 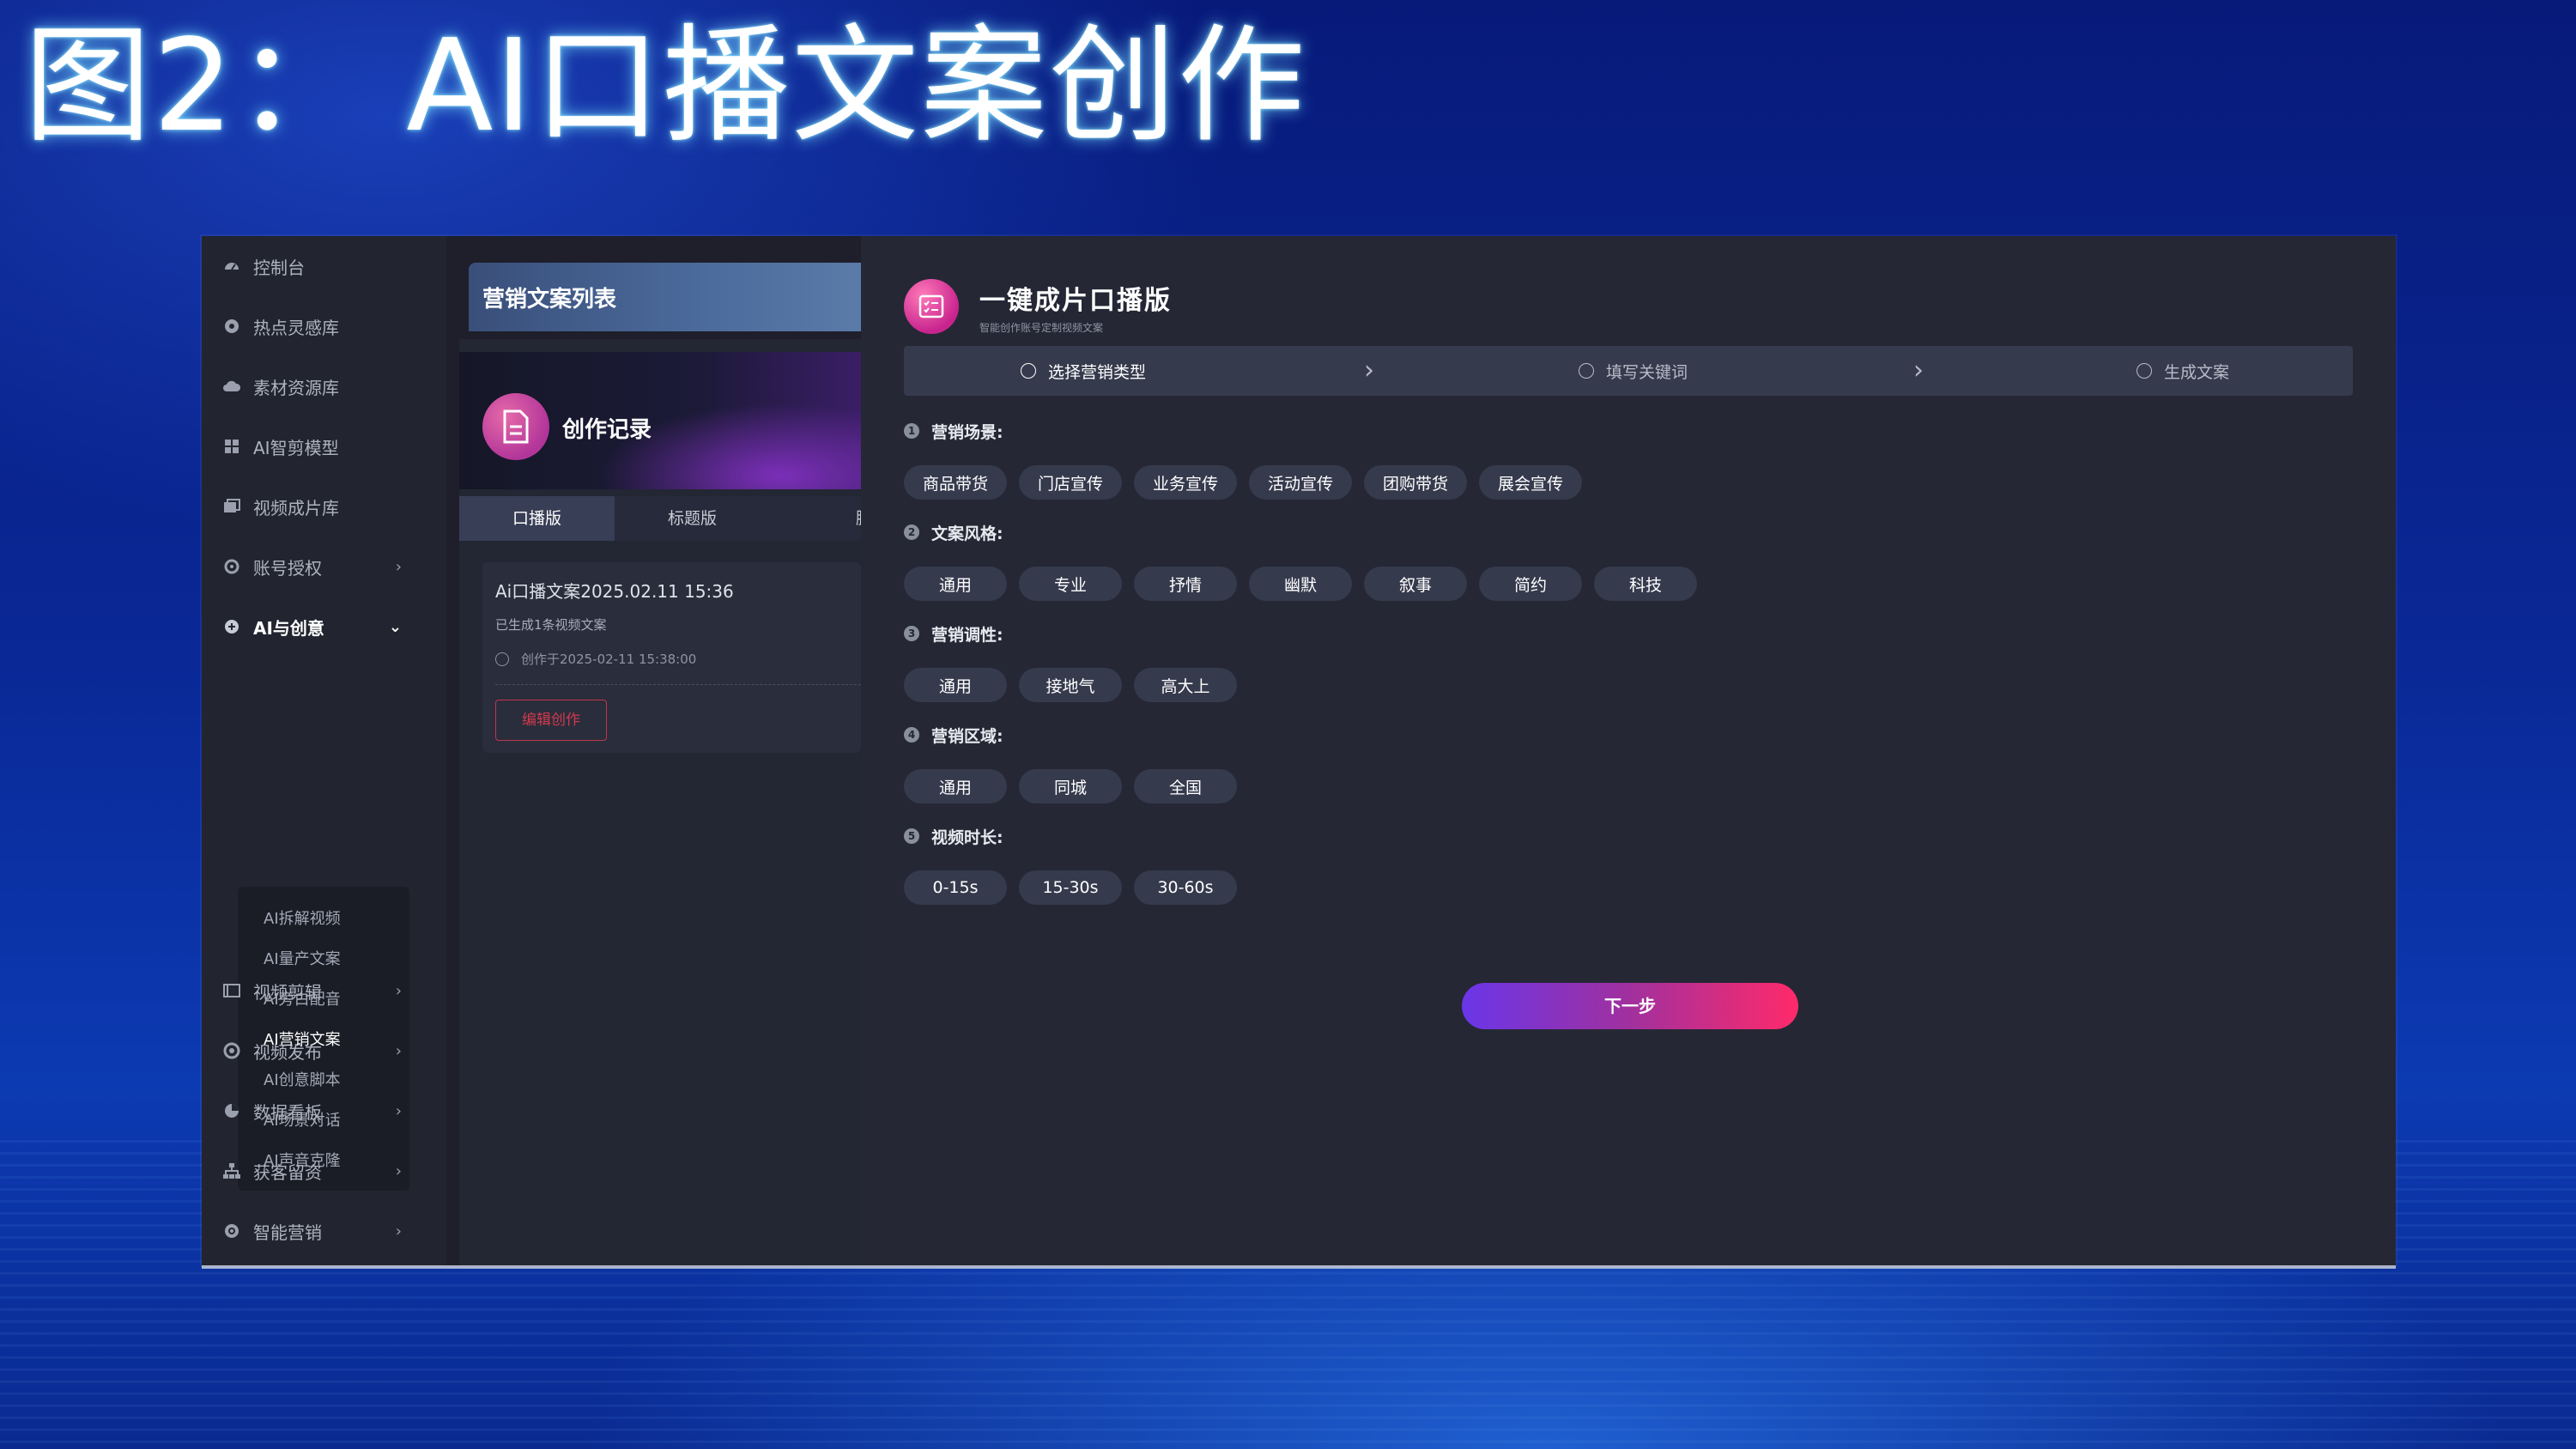 I want to click on section-number: 2, so click(x=911, y=532).